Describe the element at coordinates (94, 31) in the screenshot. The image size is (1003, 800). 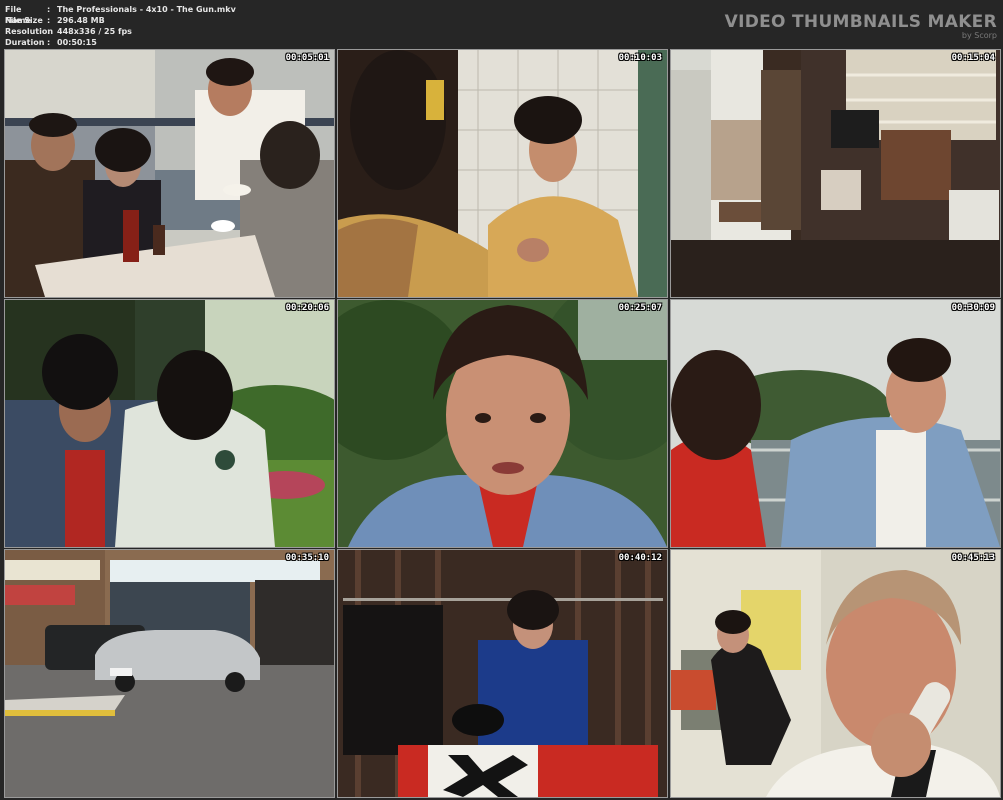
I see `resolution-value: 448x336 / 25 fps` at that location.